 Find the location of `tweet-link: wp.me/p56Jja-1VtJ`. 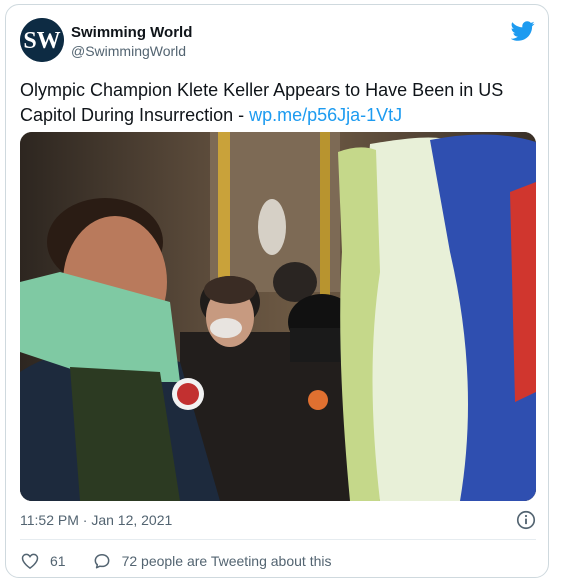

tweet-link: wp.me/p56Jja-1VtJ is located at coordinates (325, 115).